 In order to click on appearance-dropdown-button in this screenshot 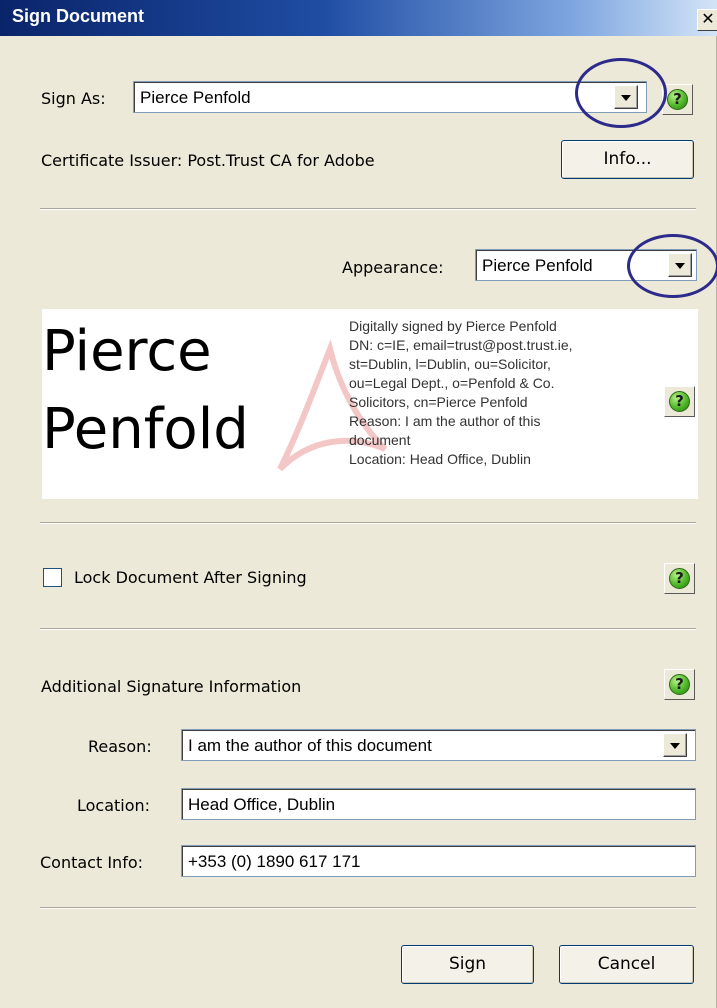, I will do `click(680, 265)`.